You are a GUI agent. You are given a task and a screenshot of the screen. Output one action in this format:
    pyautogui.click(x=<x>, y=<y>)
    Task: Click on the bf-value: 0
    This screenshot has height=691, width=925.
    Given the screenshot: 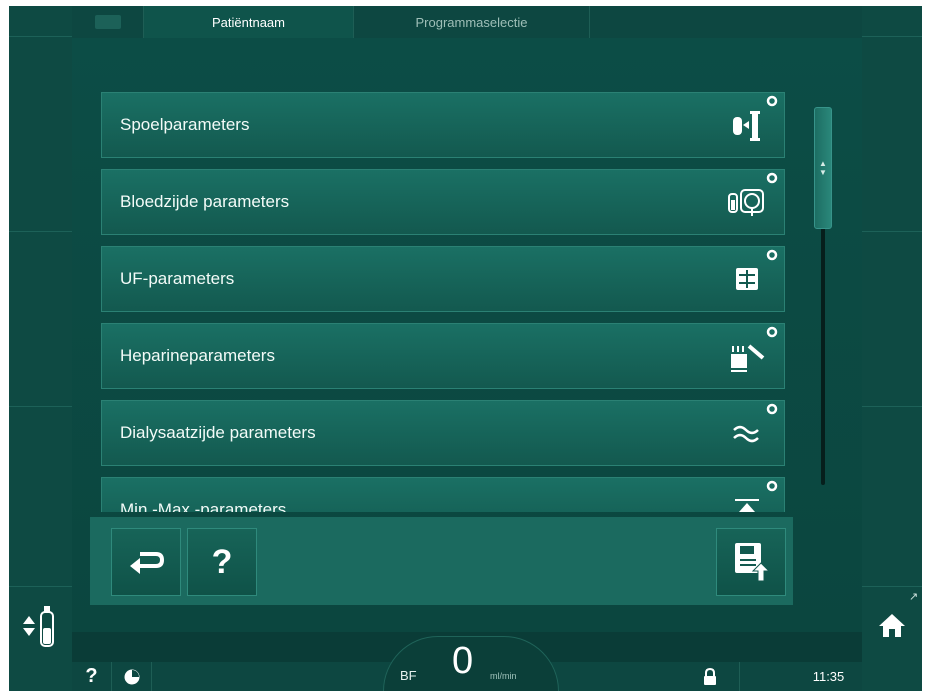 What is the action you would take?
    pyautogui.click(x=463, y=661)
    